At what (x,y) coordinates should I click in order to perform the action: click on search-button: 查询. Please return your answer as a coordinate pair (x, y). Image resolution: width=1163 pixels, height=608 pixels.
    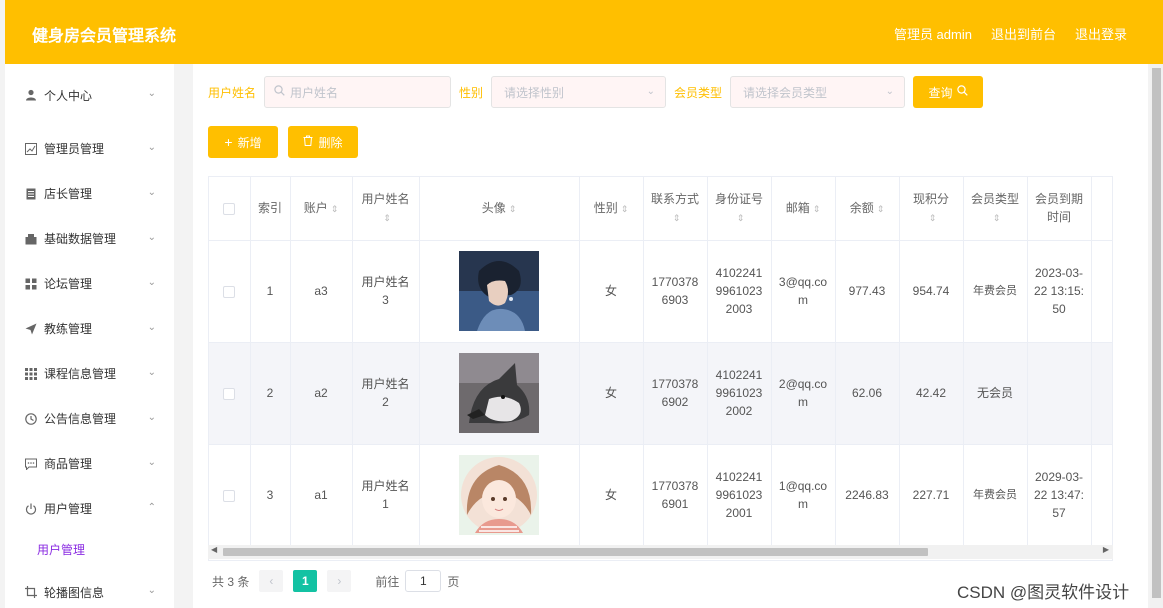
    Looking at the image, I should click on (948, 92).